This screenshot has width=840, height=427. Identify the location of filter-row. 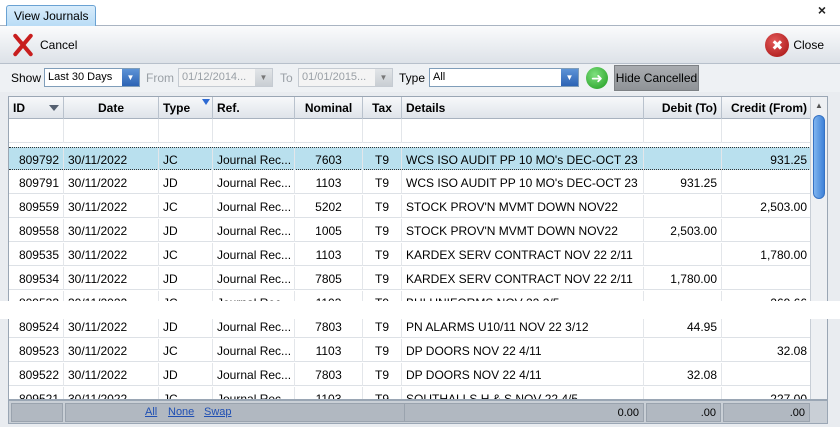
(410, 131).